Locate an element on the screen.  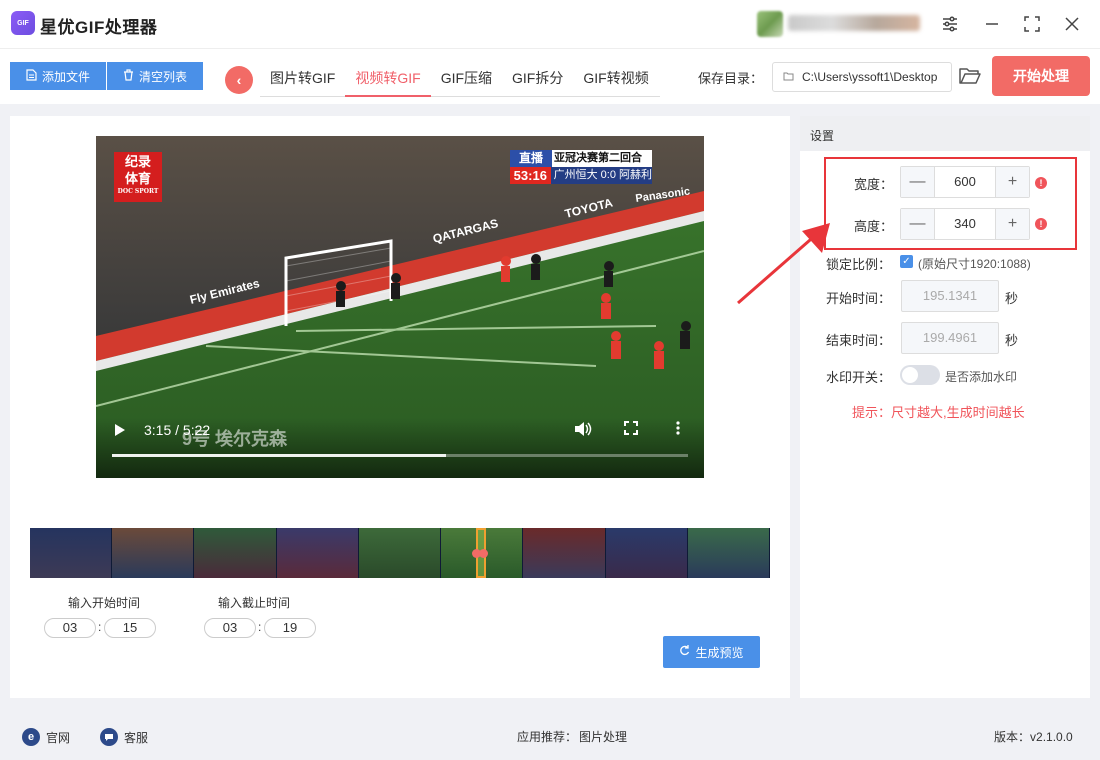
match-score: 广州恒大 0:0 阿赫利 is located at coordinates (601, 175).